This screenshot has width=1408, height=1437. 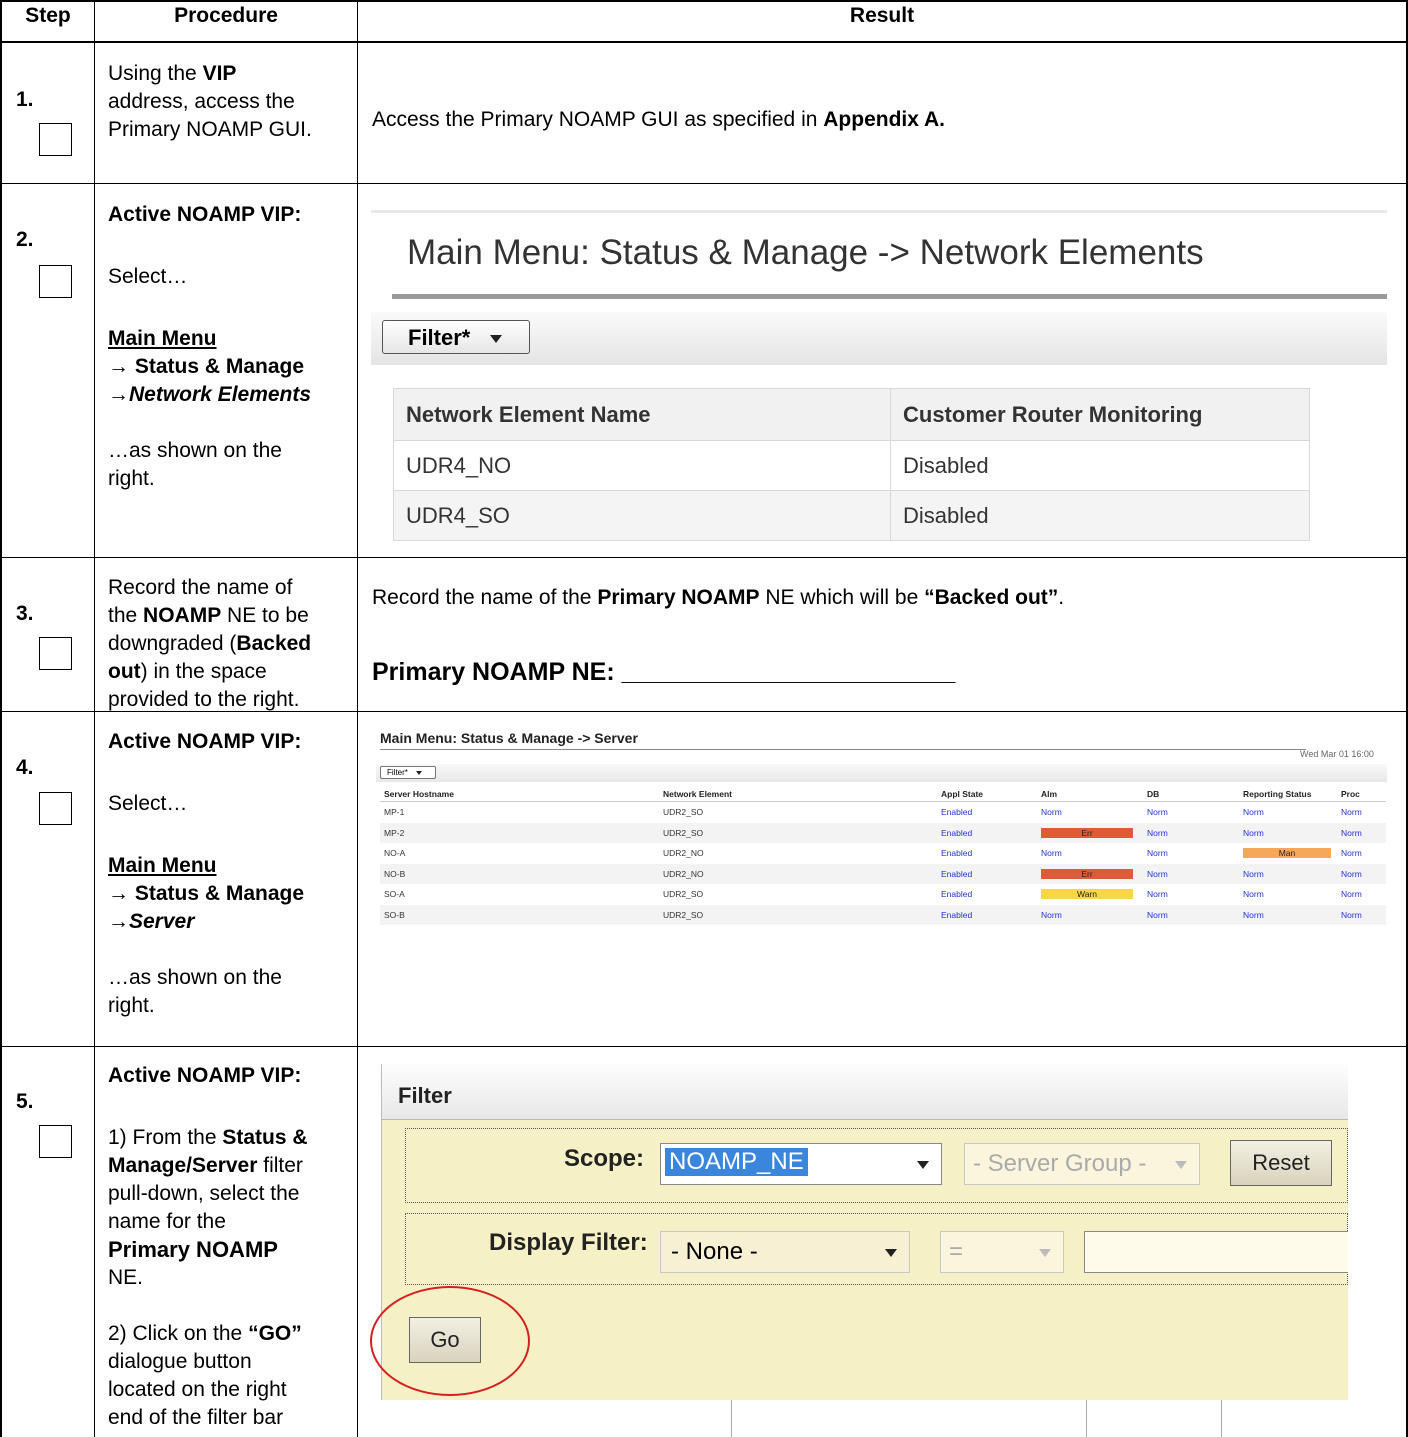 I want to click on proc-bold: Status &, so click(x=265, y=1137).